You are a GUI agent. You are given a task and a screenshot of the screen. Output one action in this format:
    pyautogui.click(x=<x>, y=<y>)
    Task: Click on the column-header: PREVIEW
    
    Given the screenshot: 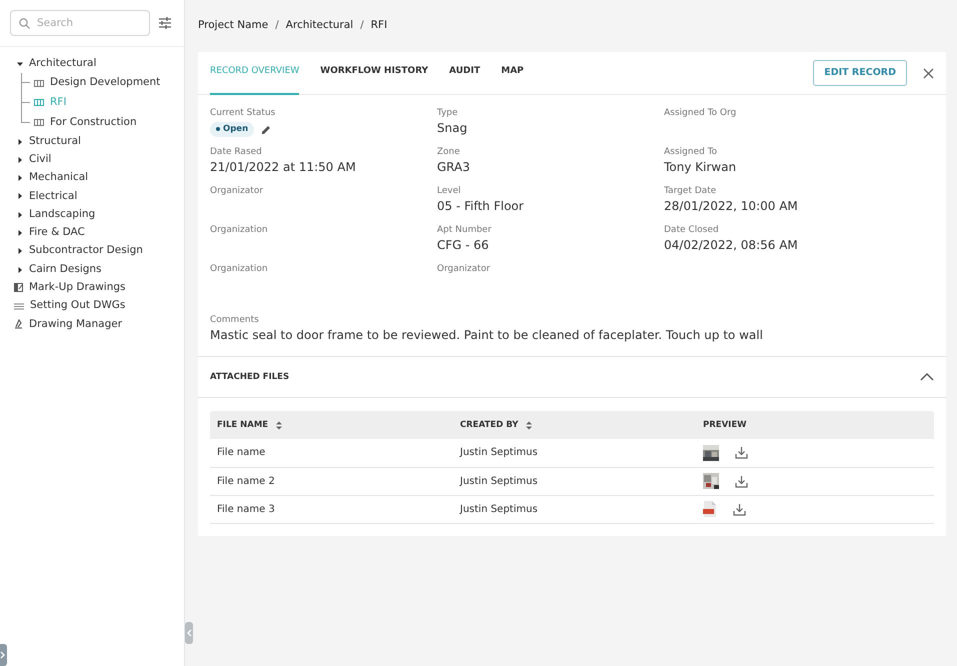 What is the action you would take?
    pyautogui.click(x=815, y=425)
    